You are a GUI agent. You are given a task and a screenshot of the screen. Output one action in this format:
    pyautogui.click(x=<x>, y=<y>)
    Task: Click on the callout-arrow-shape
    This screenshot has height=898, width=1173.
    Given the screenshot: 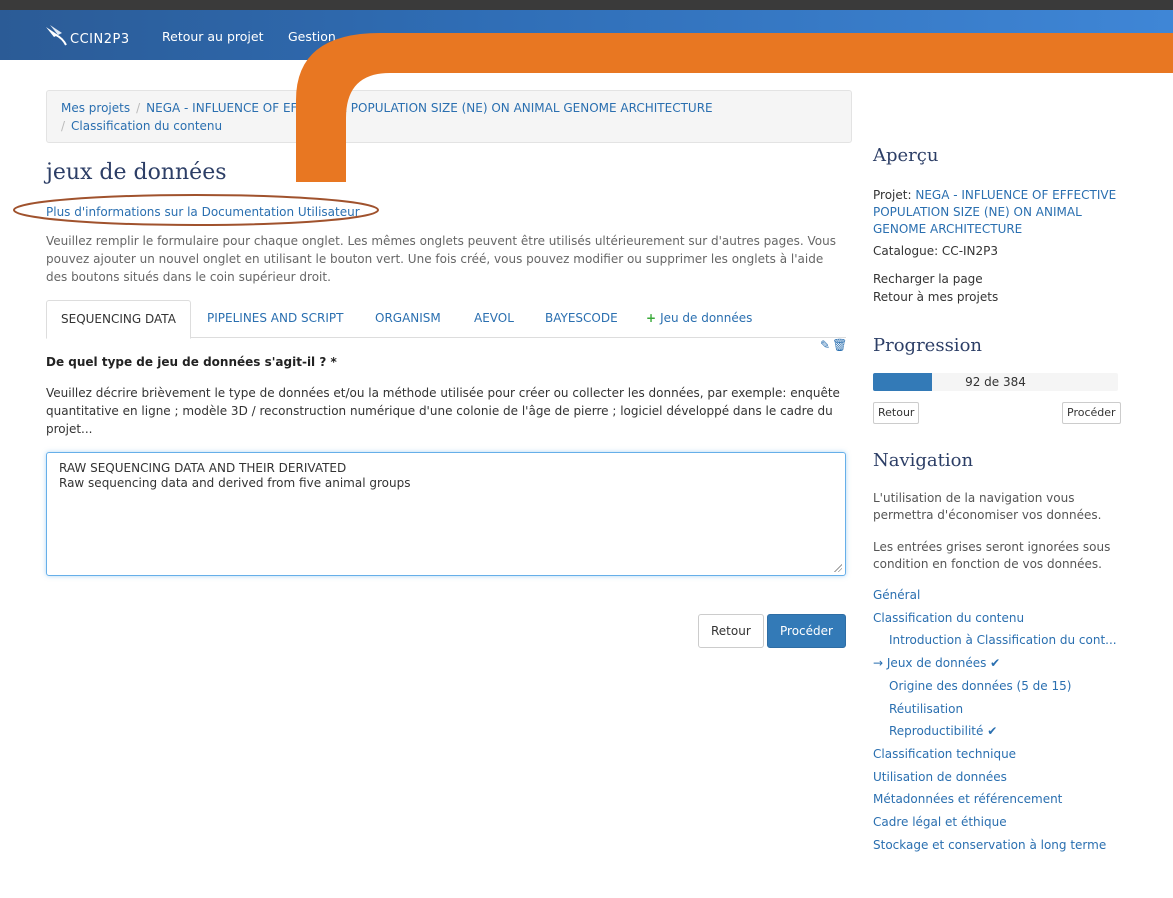 What is the action you would take?
    pyautogui.click(x=734, y=107)
    